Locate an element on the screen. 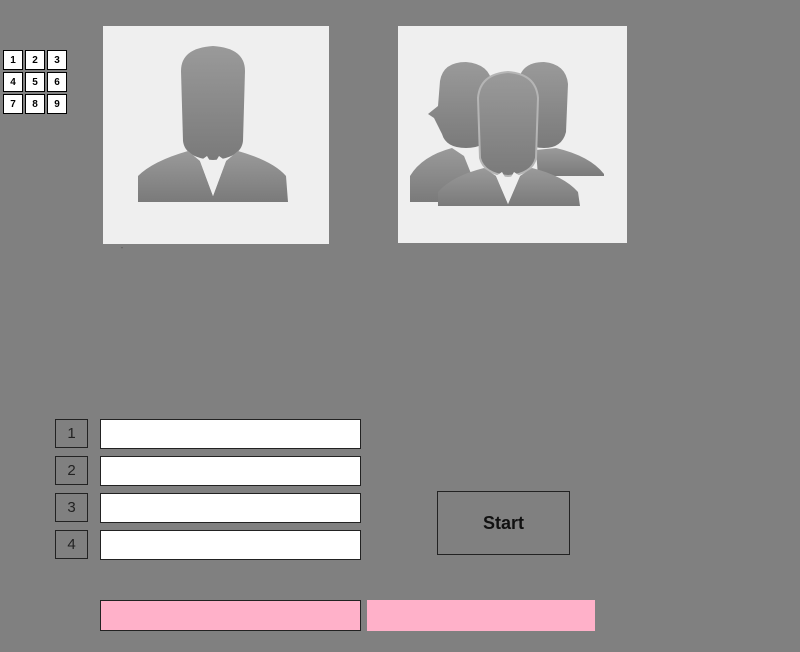 The image size is (800, 652). multiplayer-tile is located at coordinates (512, 134).